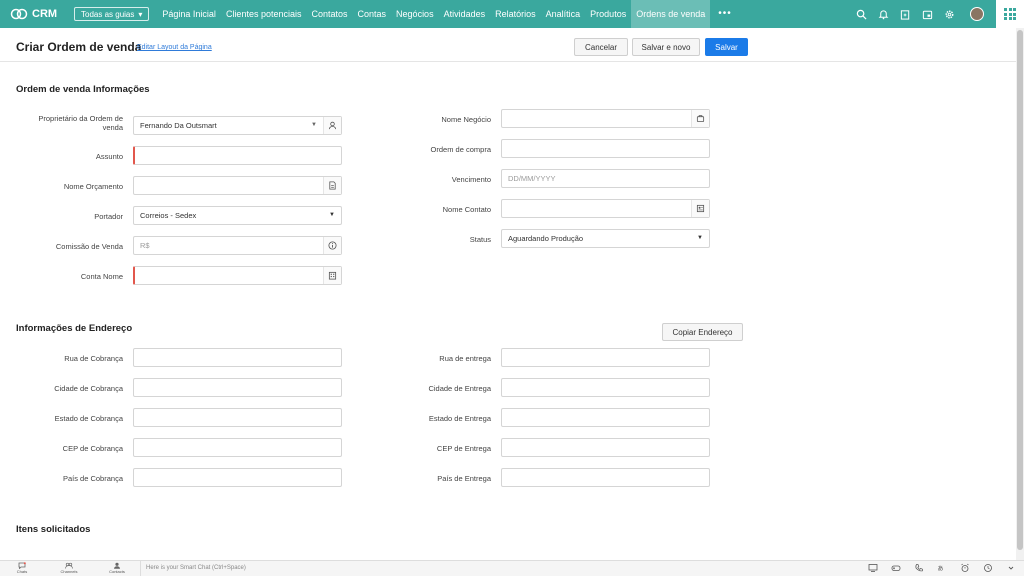  Describe the element at coordinates (69, 571) in the screenshot. I see `channels-label: Channels` at that location.